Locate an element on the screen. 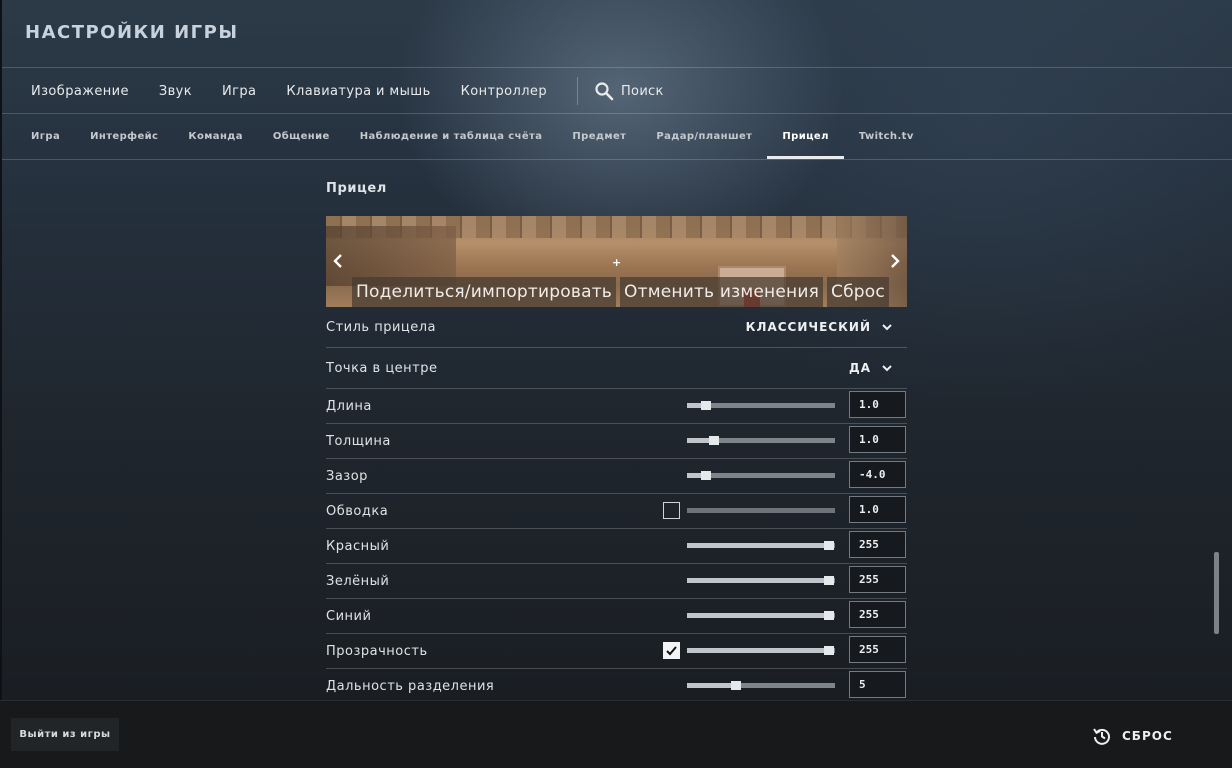  style-dropdown: КЛАССИЧЕСКИЙ is located at coordinates (819, 327).